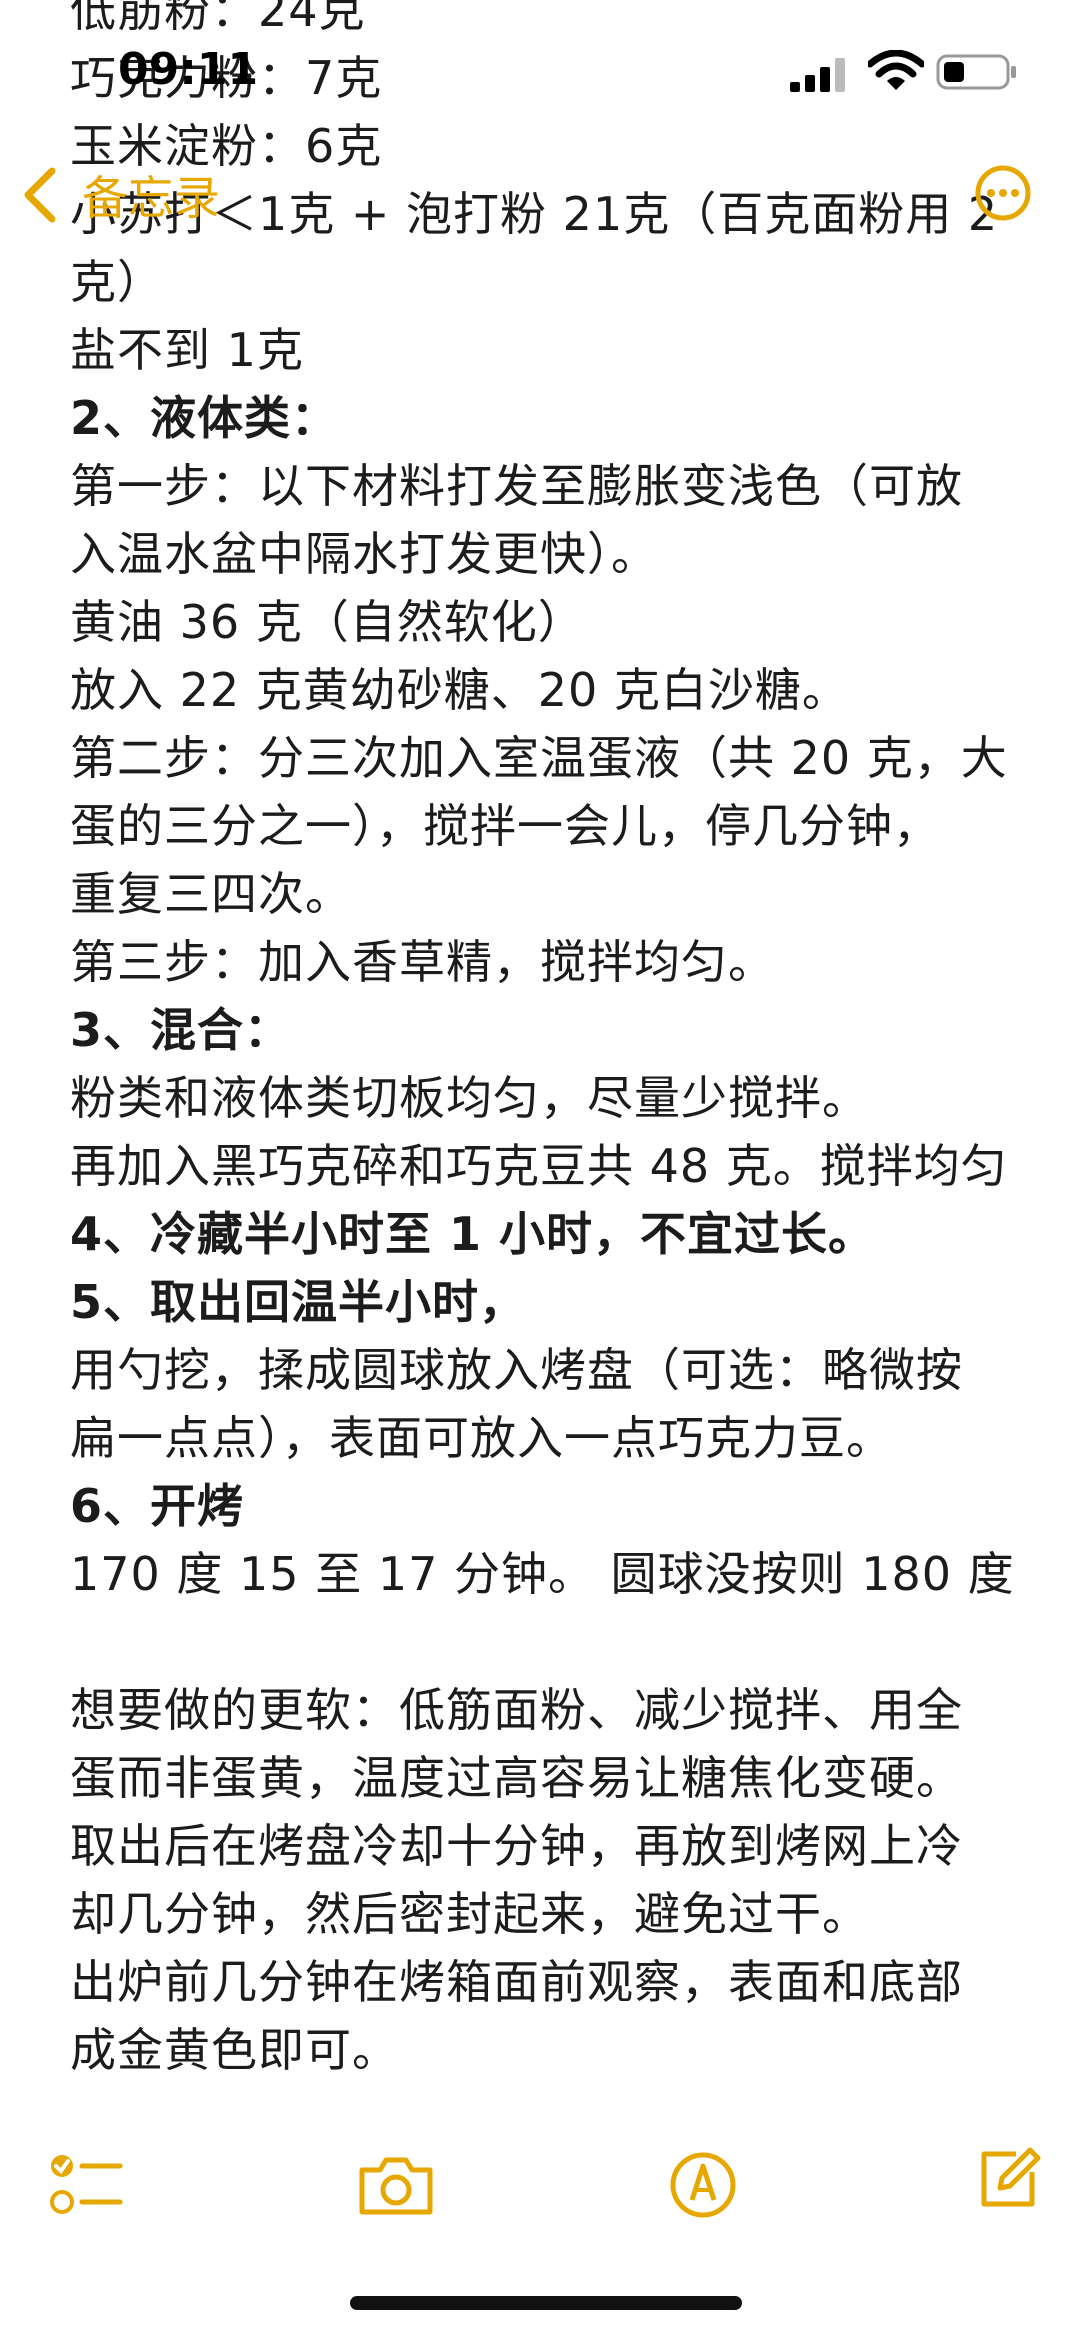  What do you see at coordinates (542, 1574) in the screenshot?
I see `note-line: 170 度 15 至 17 分钟。 圆球没按则 180 度` at bounding box center [542, 1574].